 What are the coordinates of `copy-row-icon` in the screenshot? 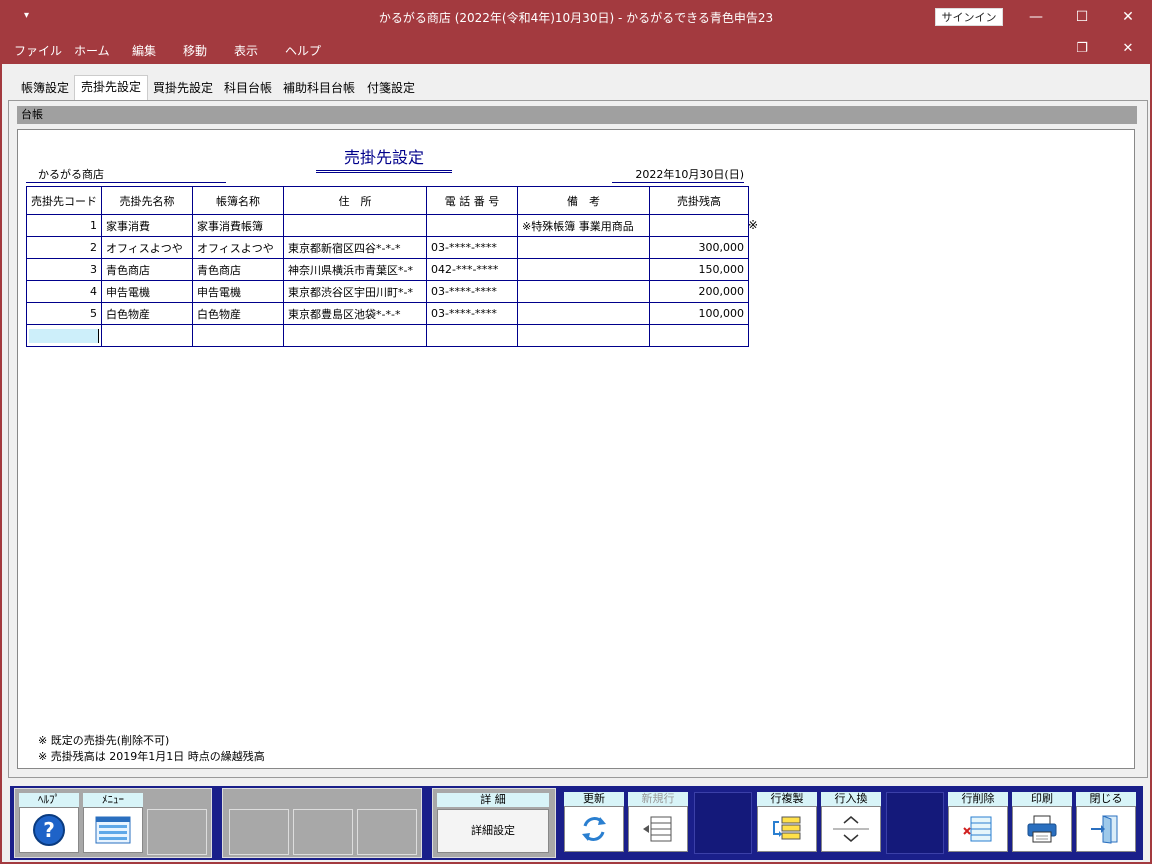 It's located at (787, 829).